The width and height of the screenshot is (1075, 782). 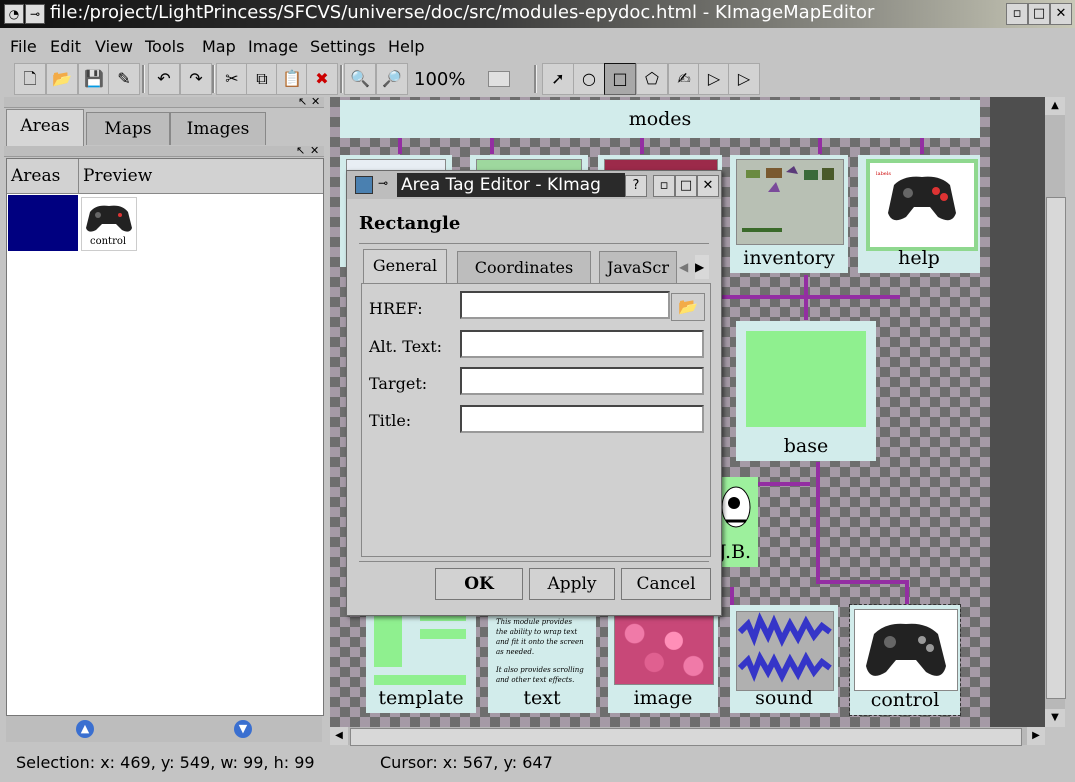 What do you see at coordinates (109, 224) in the screenshot?
I see `area-preview: control` at bounding box center [109, 224].